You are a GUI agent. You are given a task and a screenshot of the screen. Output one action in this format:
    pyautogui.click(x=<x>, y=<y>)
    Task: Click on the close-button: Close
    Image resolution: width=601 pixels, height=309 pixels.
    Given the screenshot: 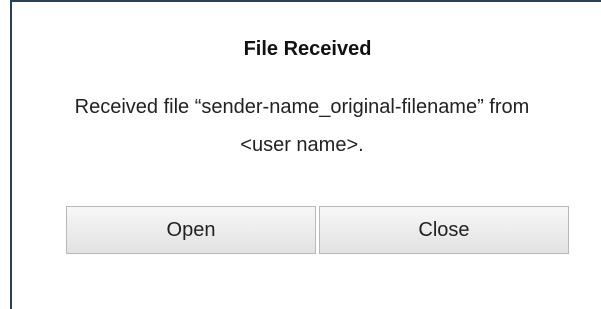 What is the action you would take?
    pyautogui.click(x=444, y=230)
    